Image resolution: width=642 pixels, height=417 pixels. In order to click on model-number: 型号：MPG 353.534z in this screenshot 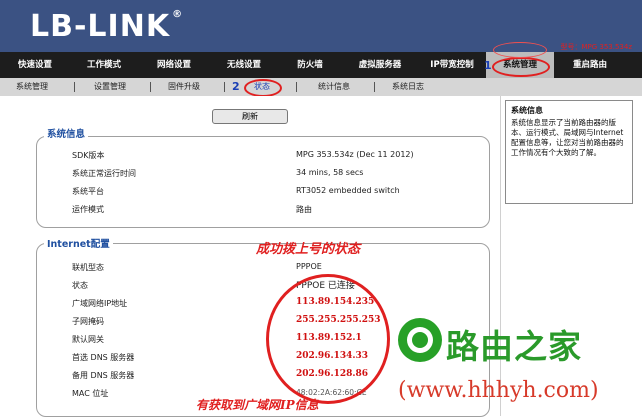, I will do `click(596, 47)`.